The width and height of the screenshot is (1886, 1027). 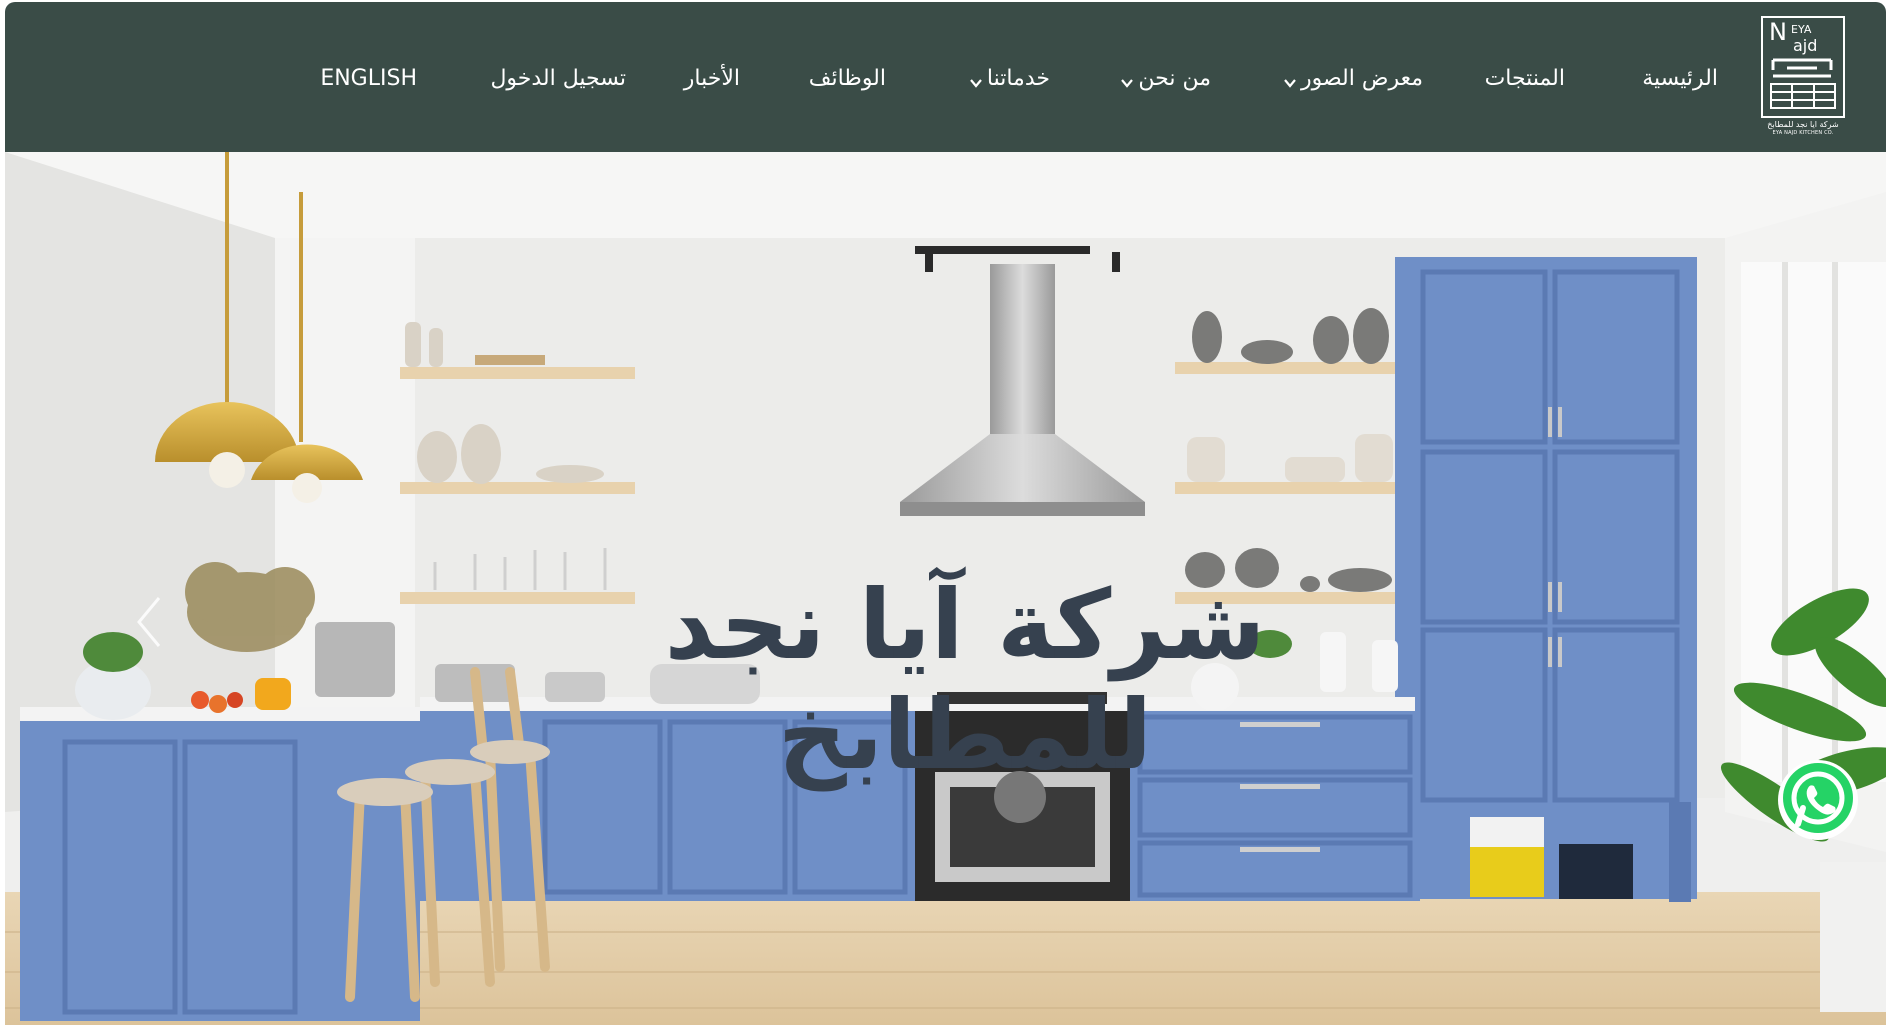 I want to click on nav-gallery-label: معرض الصور, so click(x=1361, y=78).